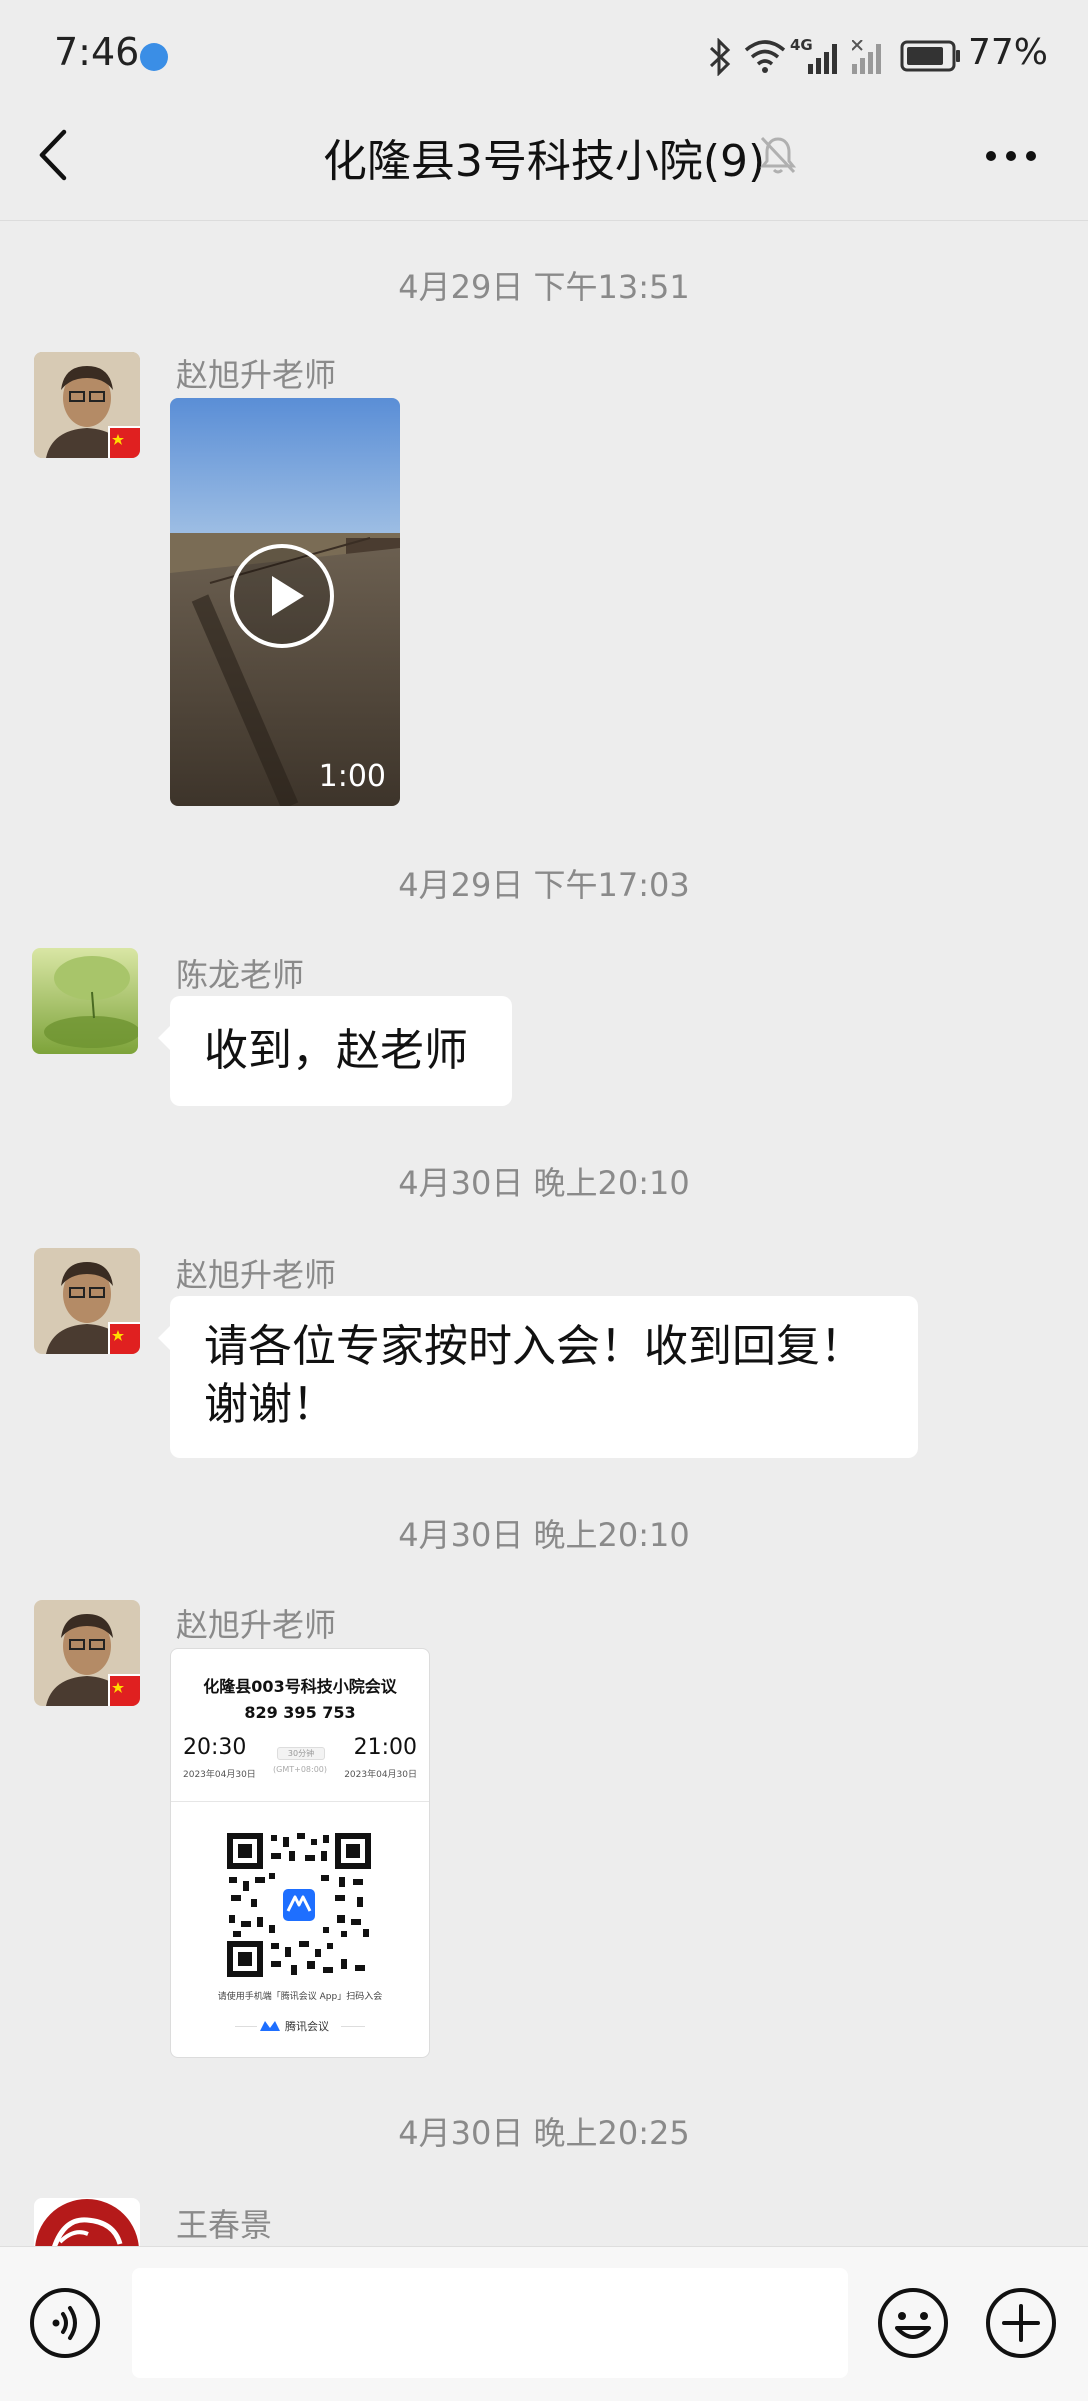 Image resolution: width=1088 pixels, height=2401 pixels. What do you see at coordinates (270, 1404) in the screenshot?
I see `message-text-line: 谢谢！` at bounding box center [270, 1404].